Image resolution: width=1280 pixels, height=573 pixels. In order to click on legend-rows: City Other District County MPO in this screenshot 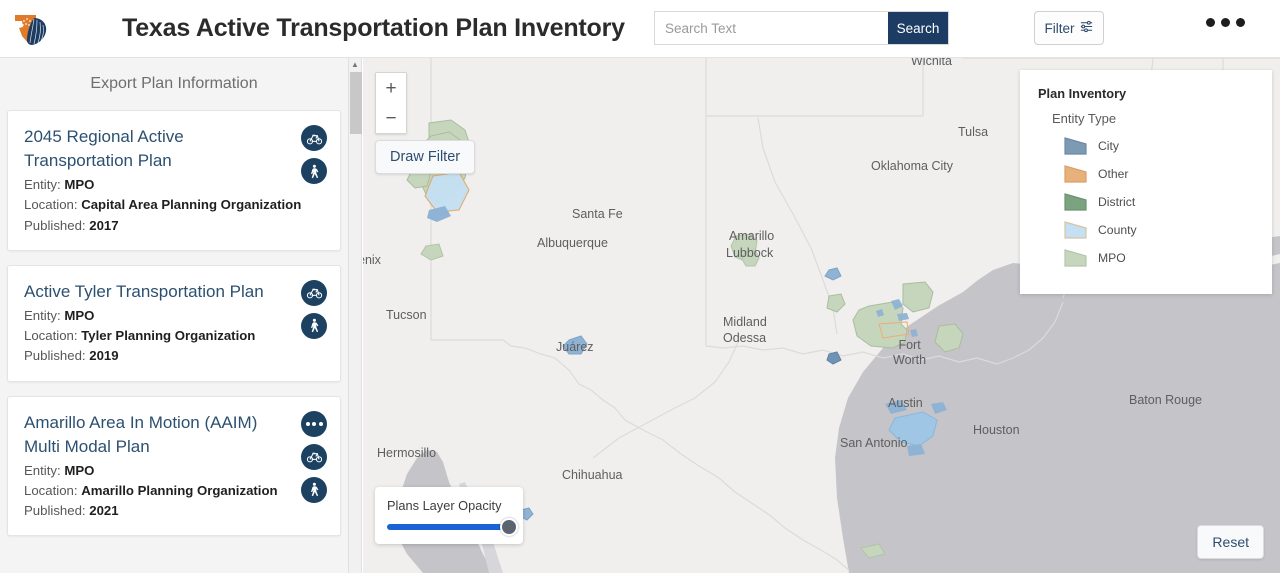, I will do `click(1146, 202)`.